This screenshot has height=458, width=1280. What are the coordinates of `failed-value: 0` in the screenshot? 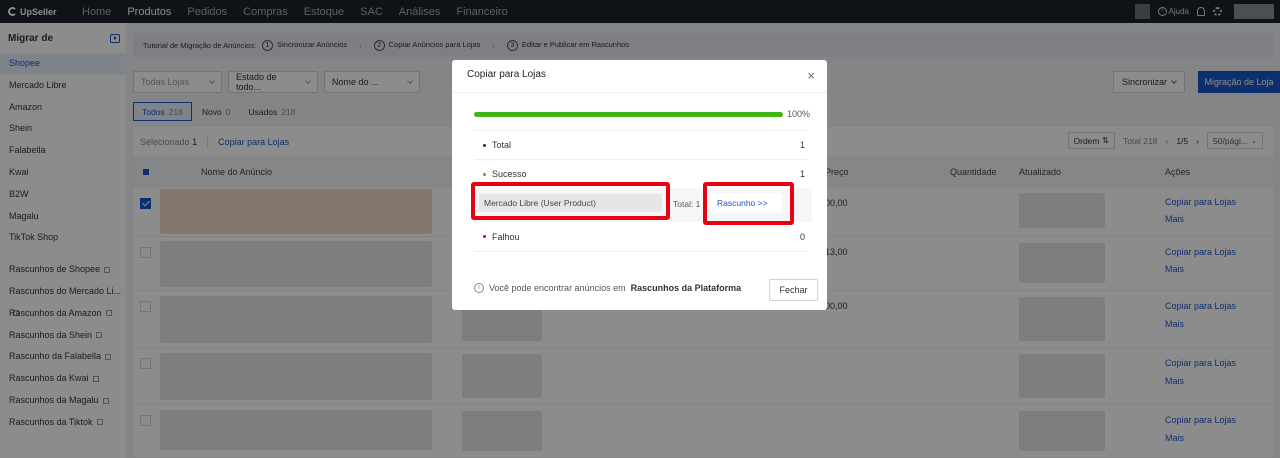 It's located at (802, 236).